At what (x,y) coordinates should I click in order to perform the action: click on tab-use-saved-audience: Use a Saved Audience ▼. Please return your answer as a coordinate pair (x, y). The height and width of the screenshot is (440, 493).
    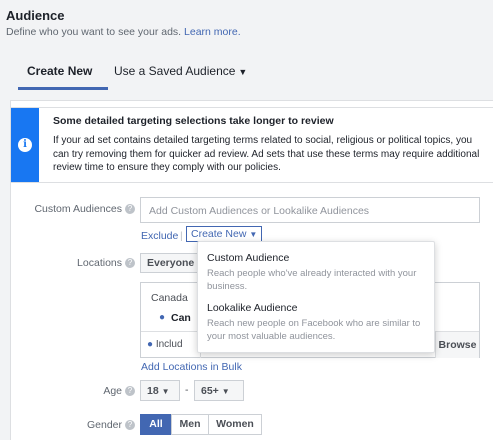
    Looking at the image, I should click on (180, 71).